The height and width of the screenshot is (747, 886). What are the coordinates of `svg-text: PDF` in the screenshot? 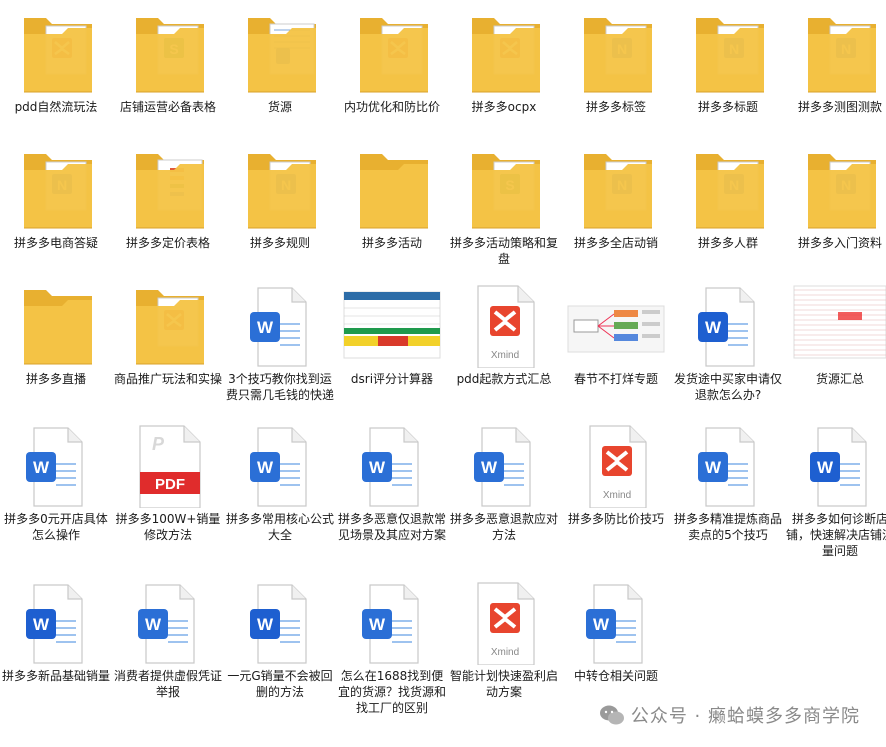 It's located at (170, 484).